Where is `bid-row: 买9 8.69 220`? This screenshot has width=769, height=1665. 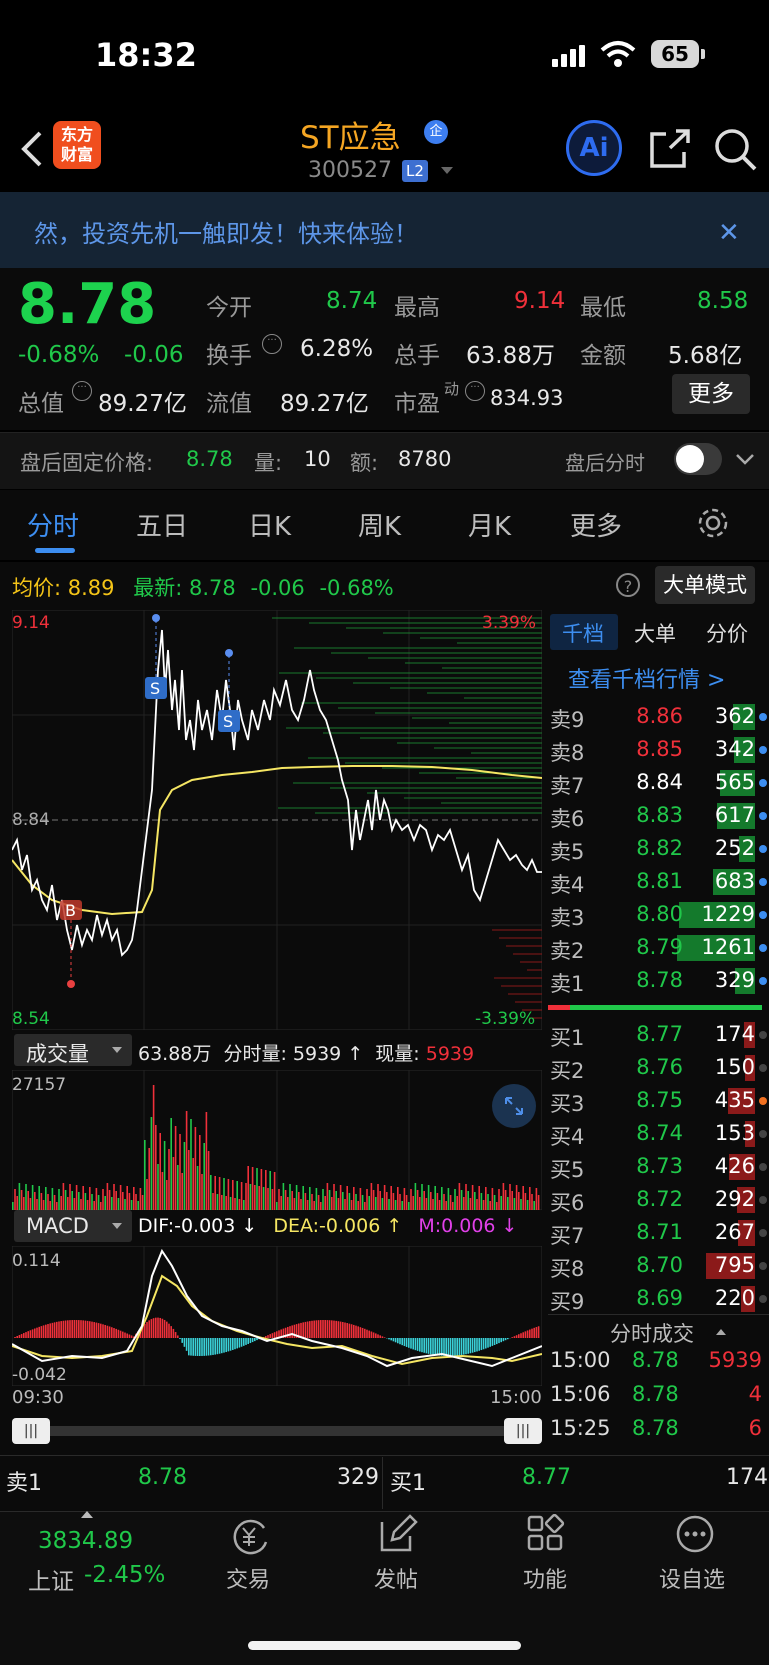 bid-row: 买9 8.69 220 is located at coordinates (658, 1298).